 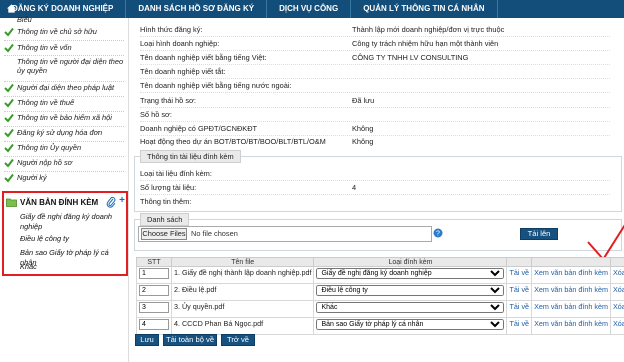 What do you see at coordinates (65, 202) in the screenshot?
I see `attachments-header: VĂN BẢN ĐÍNH KÈM +` at bounding box center [65, 202].